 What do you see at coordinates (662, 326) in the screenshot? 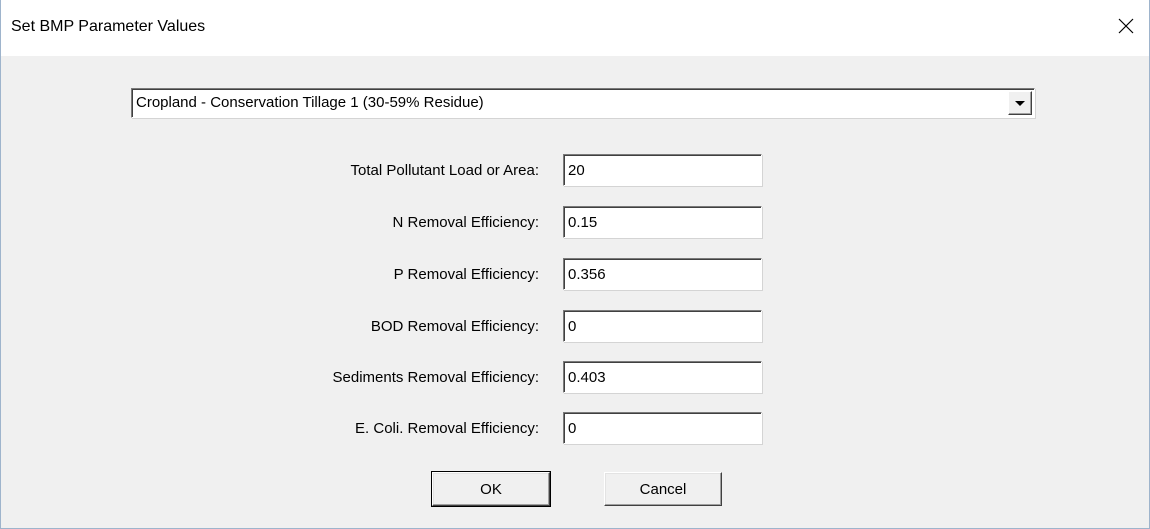
I see `bod-removal-input` at bounding box center [662, 326].